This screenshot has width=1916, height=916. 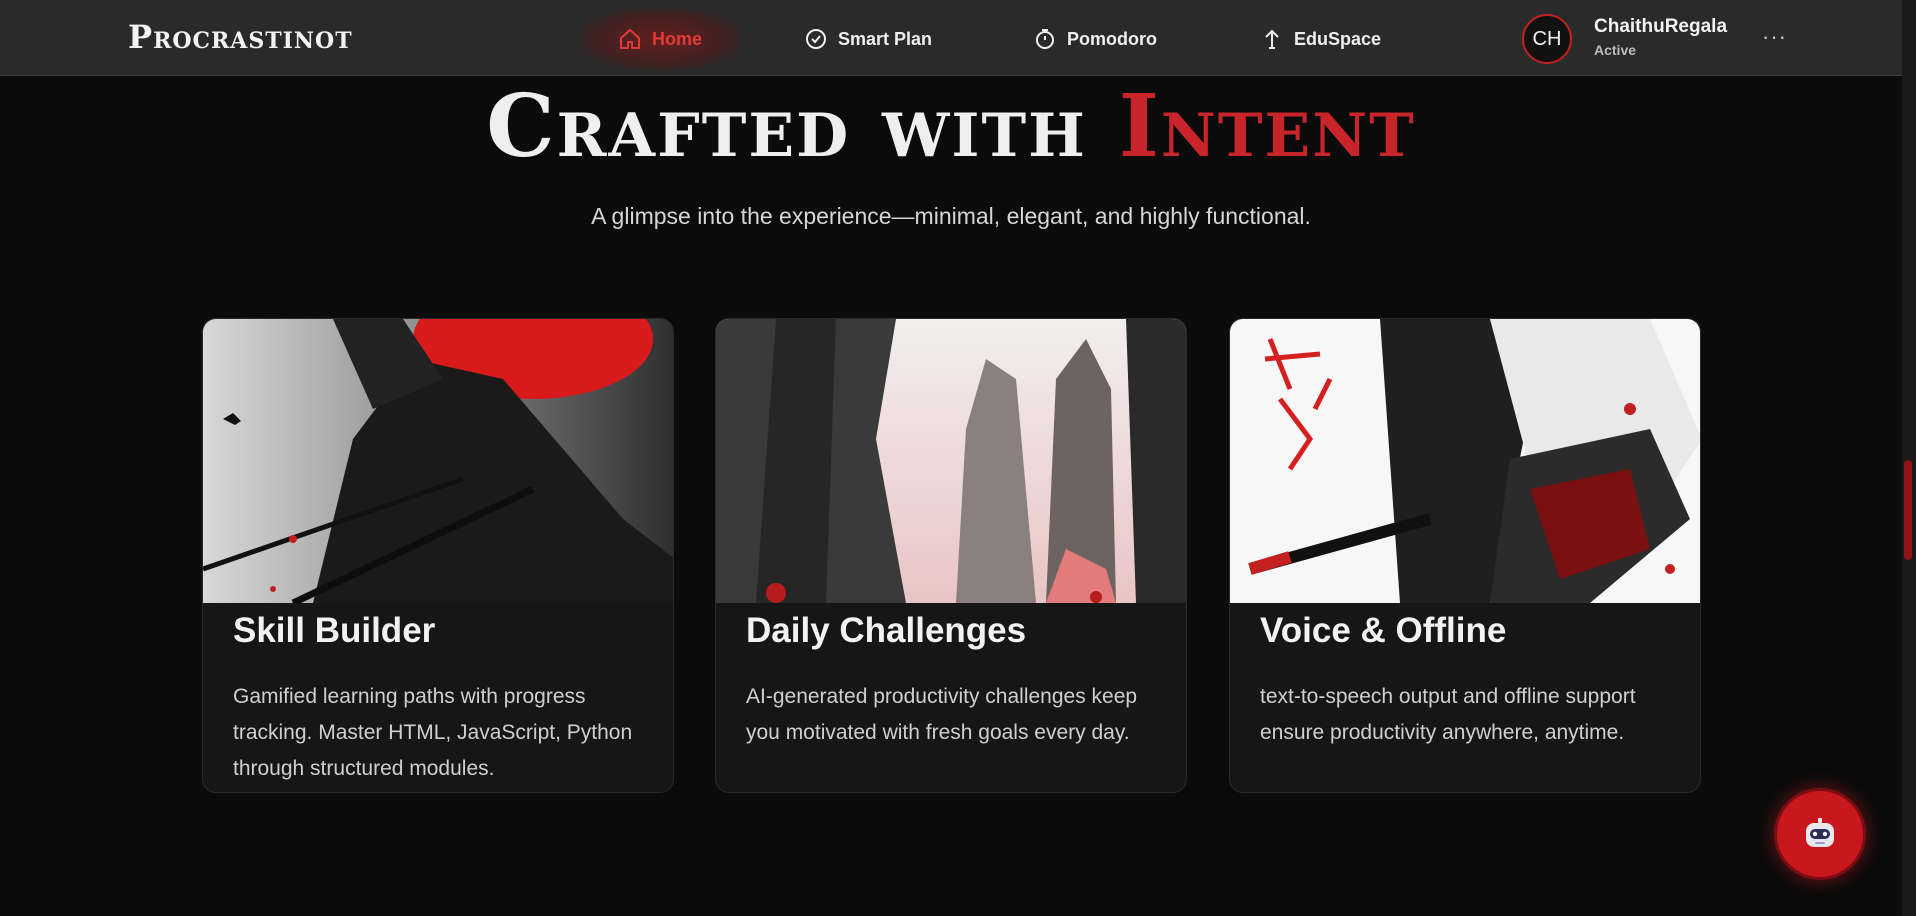 I want to click on nav-eduspace: EduSpace, so click(x=1320, y=39).